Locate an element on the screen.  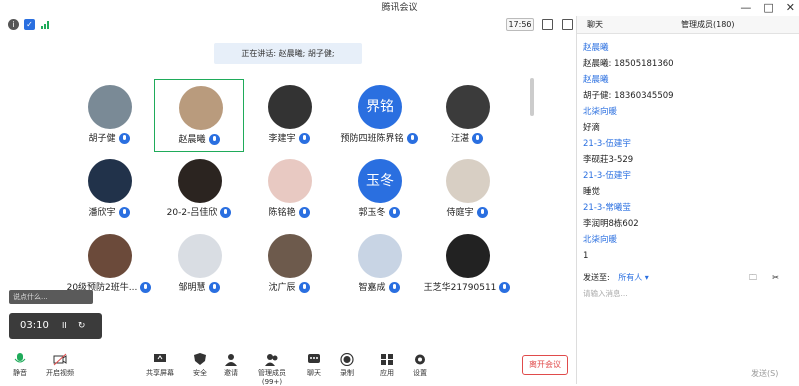
meeting-toolbar: i ✓ 17:56 is located at coordinates (288, 25).